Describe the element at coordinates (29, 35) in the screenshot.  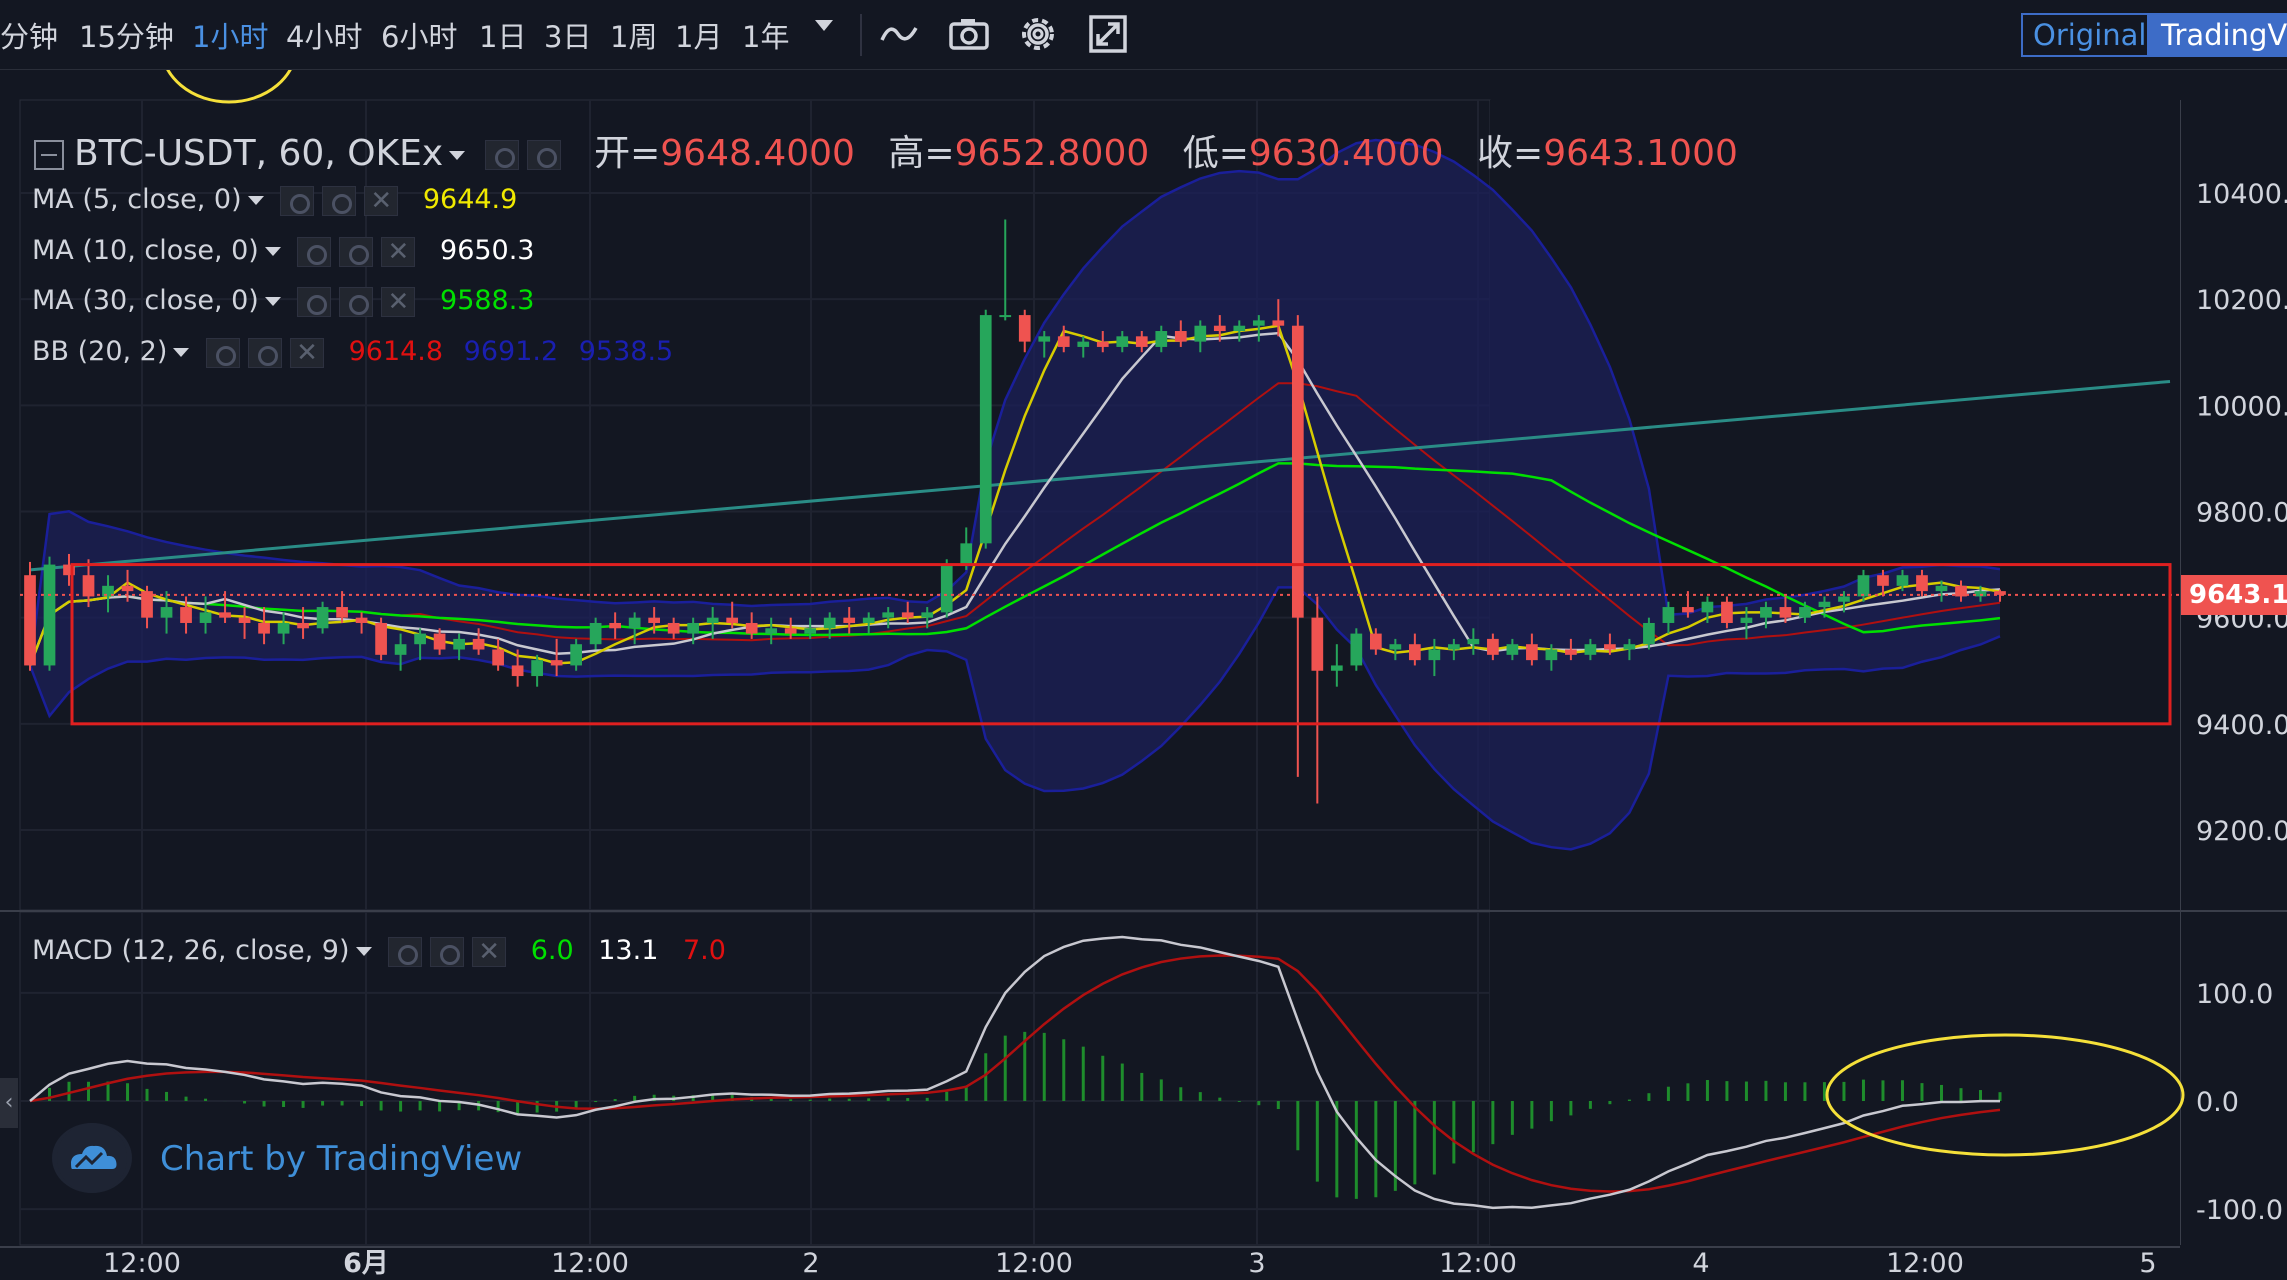
I see `tf-minute: 分钟` at that location.